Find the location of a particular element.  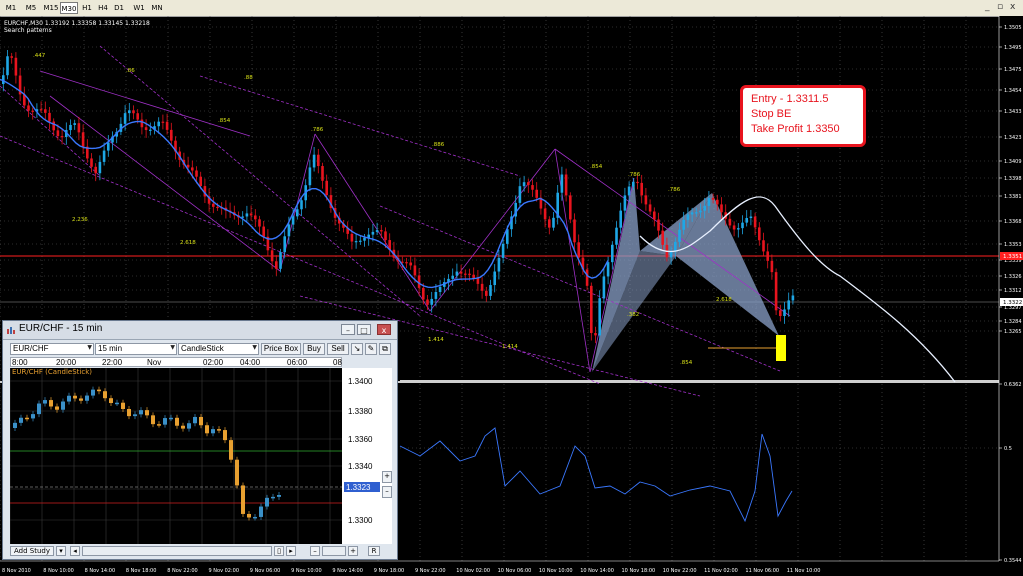

minimize-icon: – is located at coordinates (348, 329).